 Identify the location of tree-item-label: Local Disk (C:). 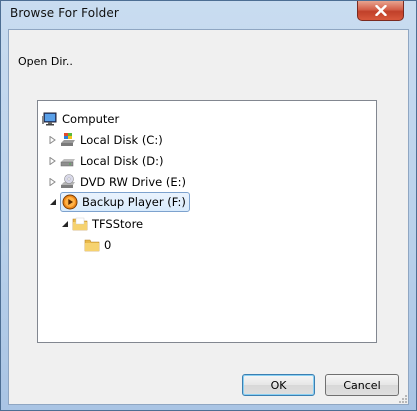
(121, 139).